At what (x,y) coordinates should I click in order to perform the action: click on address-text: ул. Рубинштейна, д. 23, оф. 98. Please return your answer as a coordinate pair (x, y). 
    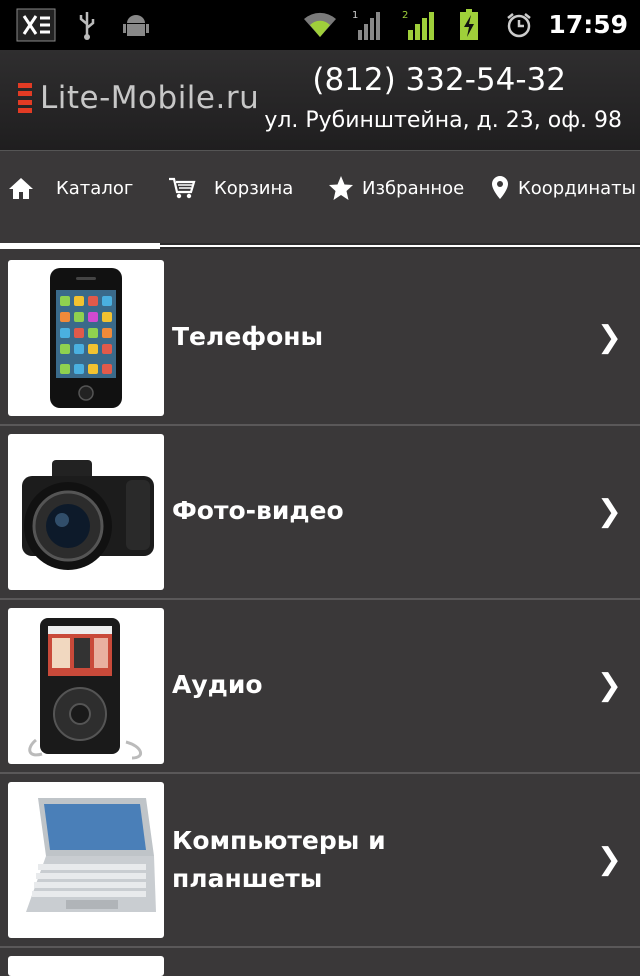
    Looking at the image, I should click on (443, 120).